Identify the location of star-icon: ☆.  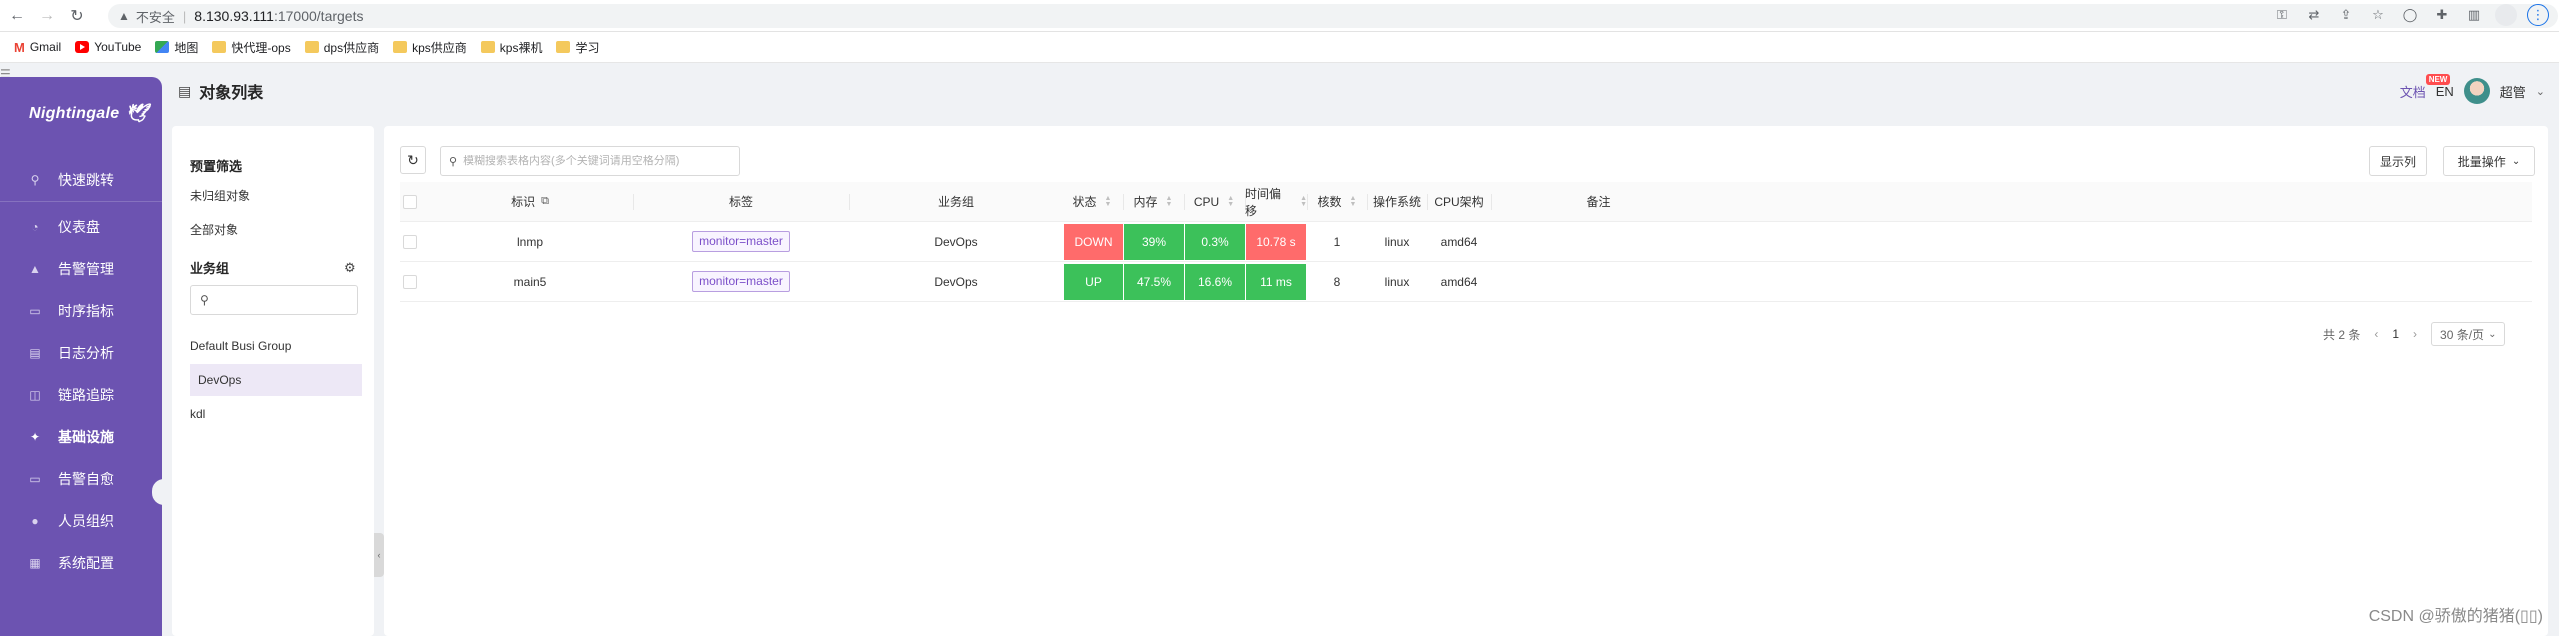
(2378, 15).